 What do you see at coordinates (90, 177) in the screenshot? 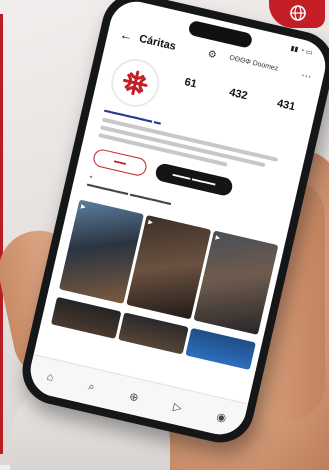
I see `highlights-indicator: ◂` at bounding box center [90, 177].